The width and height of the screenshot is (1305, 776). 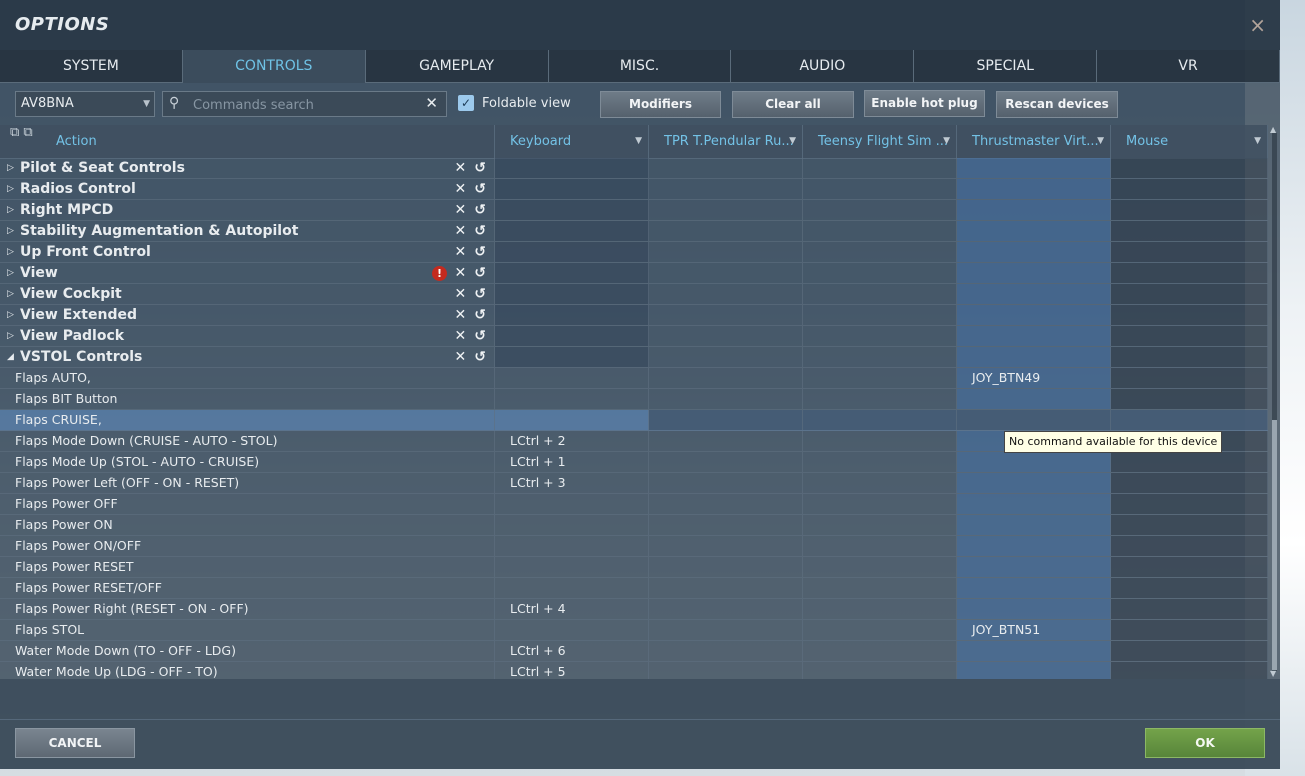 What do you see at coordinates (1205, 743) in the screenshot?
I see `ok-button: OK` at bounding box center [1205, 743].